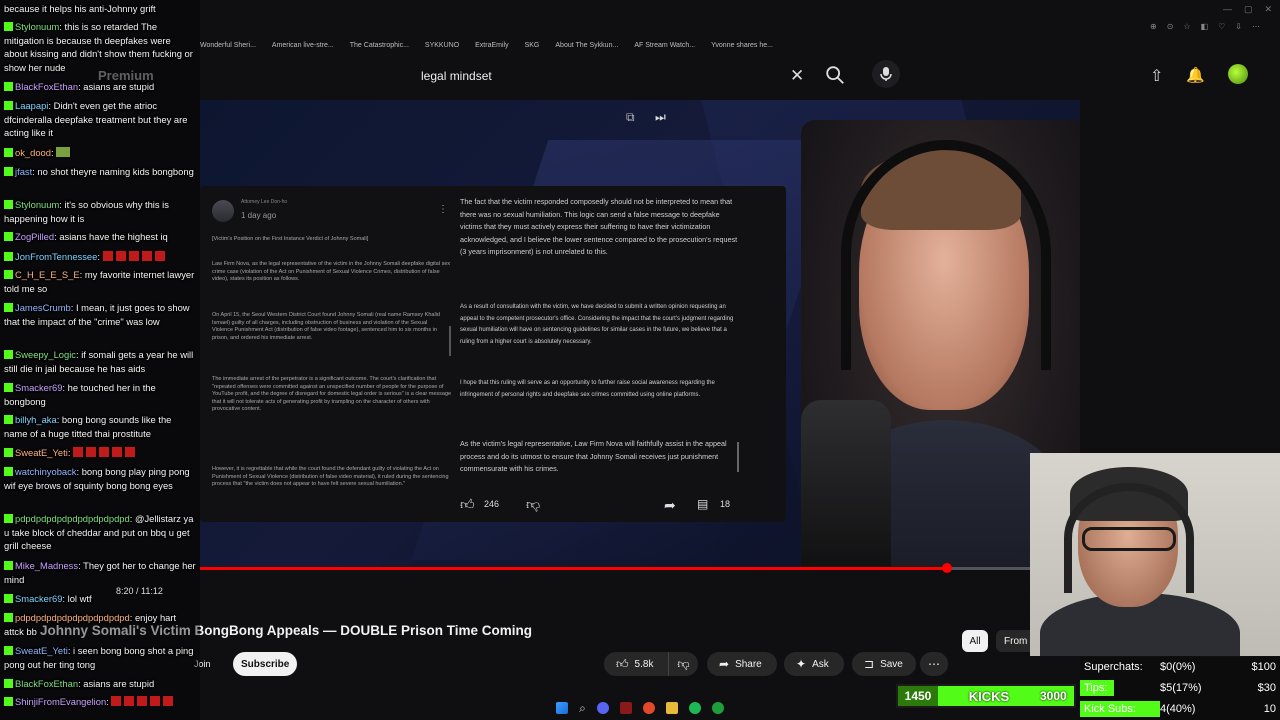 This screenshot has width=1280, height=720. What do you see at coordinates (1153, 26) in the screenshot?
I see `zoom-icon: ⊕` at bounding box center [1153, 26].